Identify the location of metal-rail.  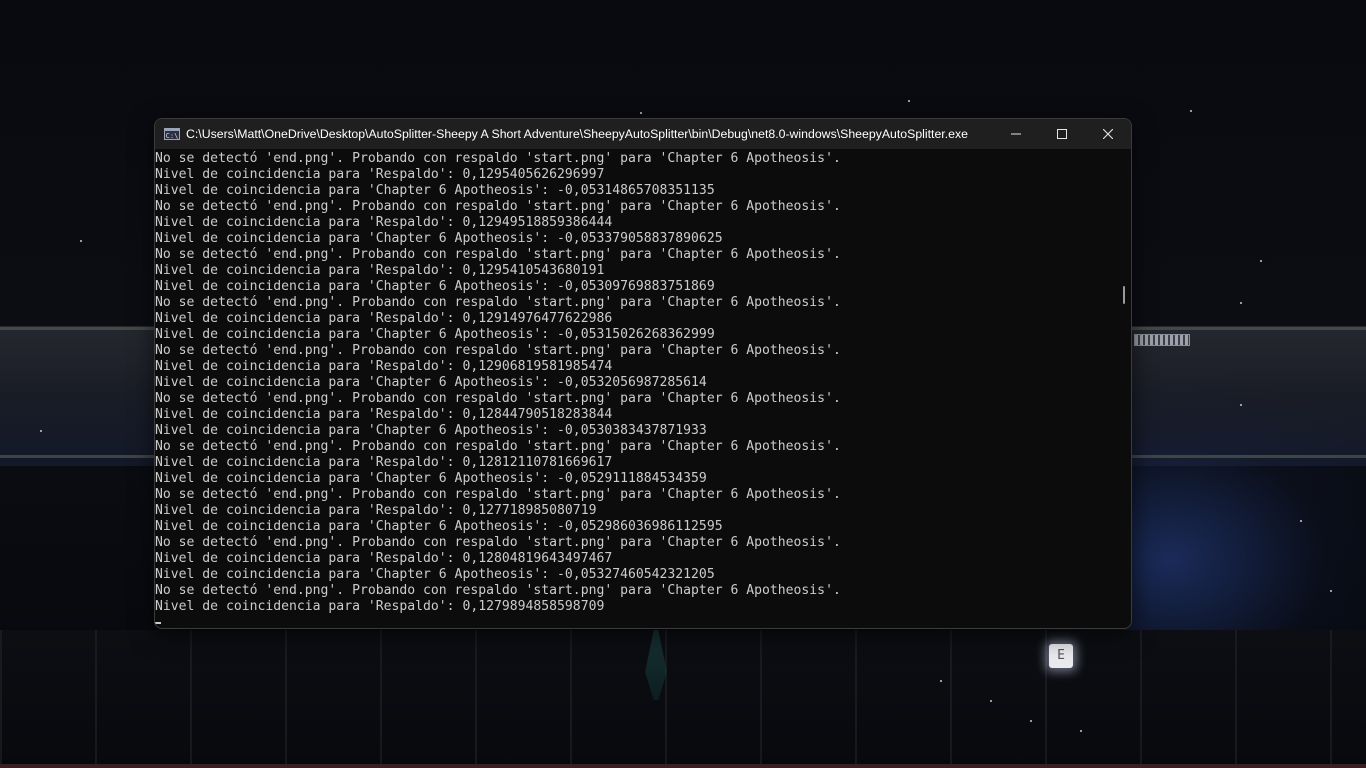
(1162, 340).